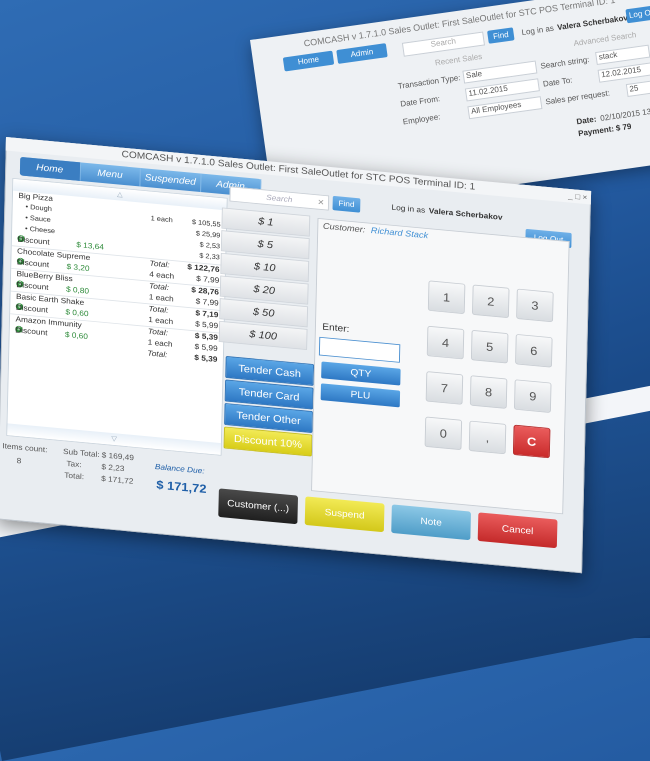  I want to click on search-placeholder: Search, so click(279, 198).